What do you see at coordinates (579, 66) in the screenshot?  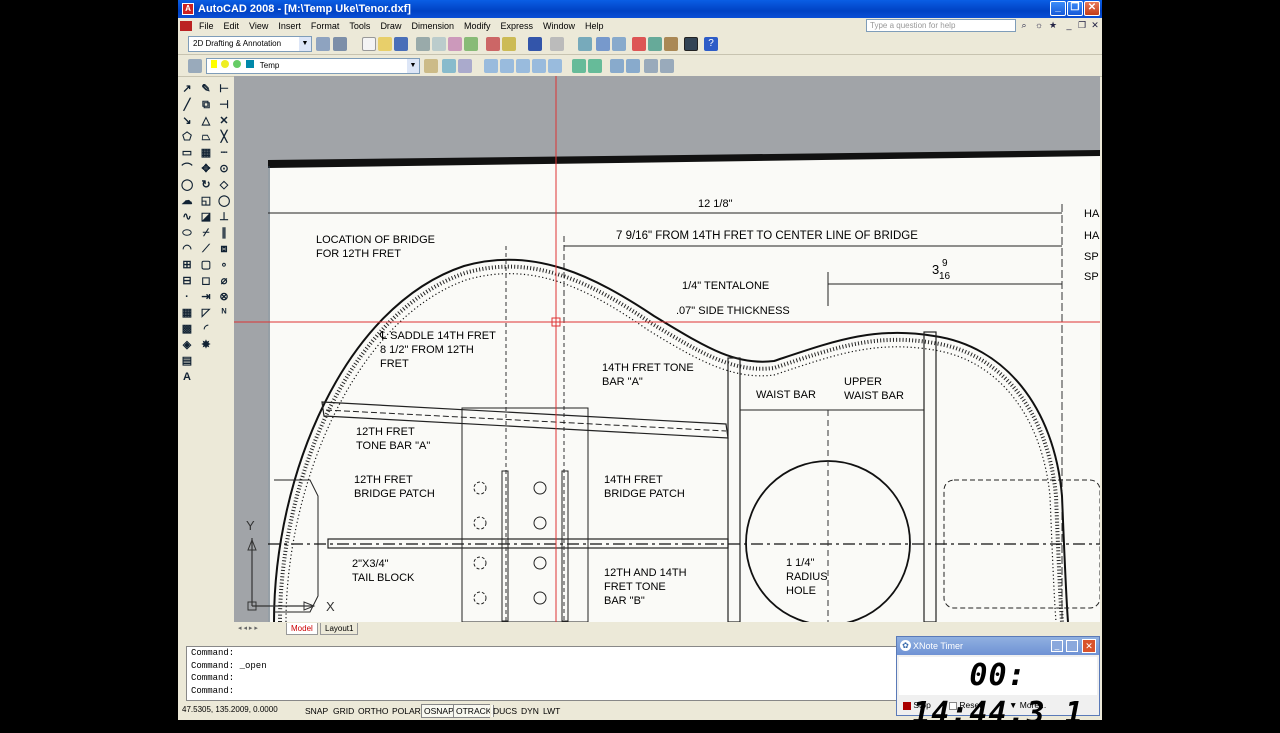 I see `zoom-in-icon` at bounding box center [579, 66].